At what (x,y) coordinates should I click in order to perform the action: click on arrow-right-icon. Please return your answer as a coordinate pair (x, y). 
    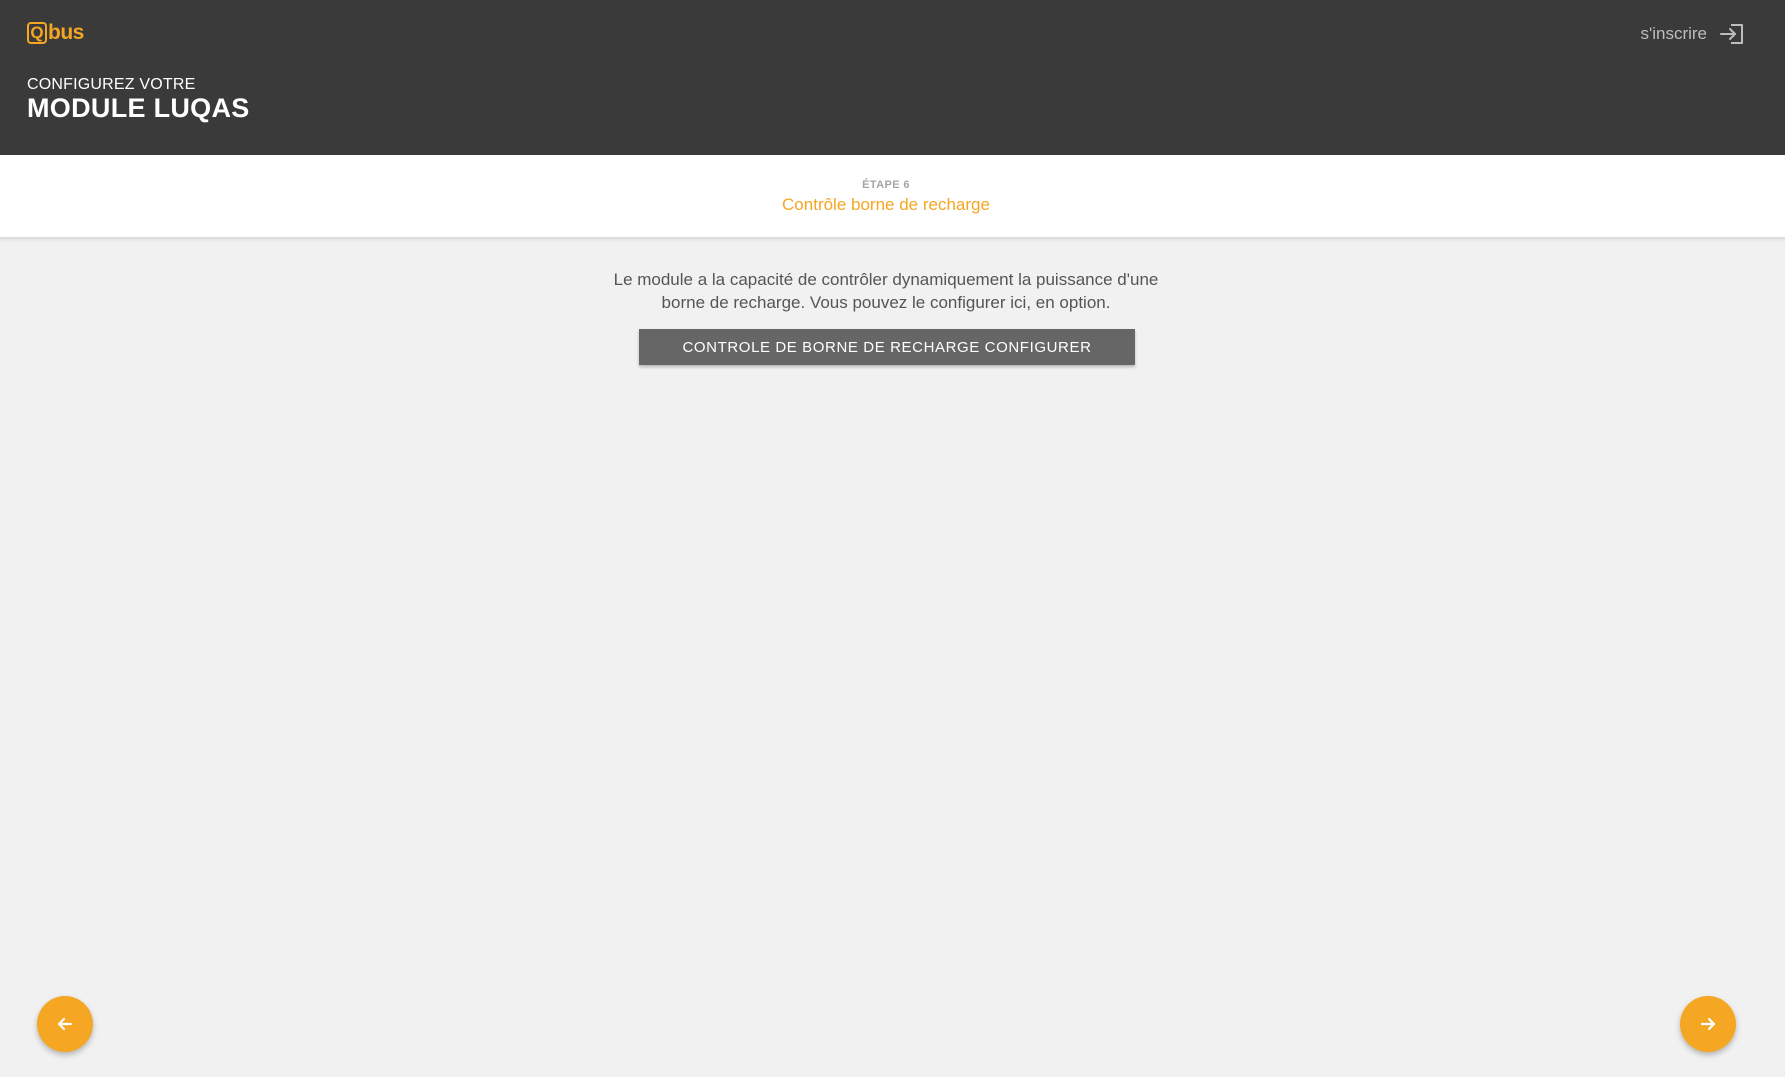
    Looking at the image, I should click on (1708, 1024).